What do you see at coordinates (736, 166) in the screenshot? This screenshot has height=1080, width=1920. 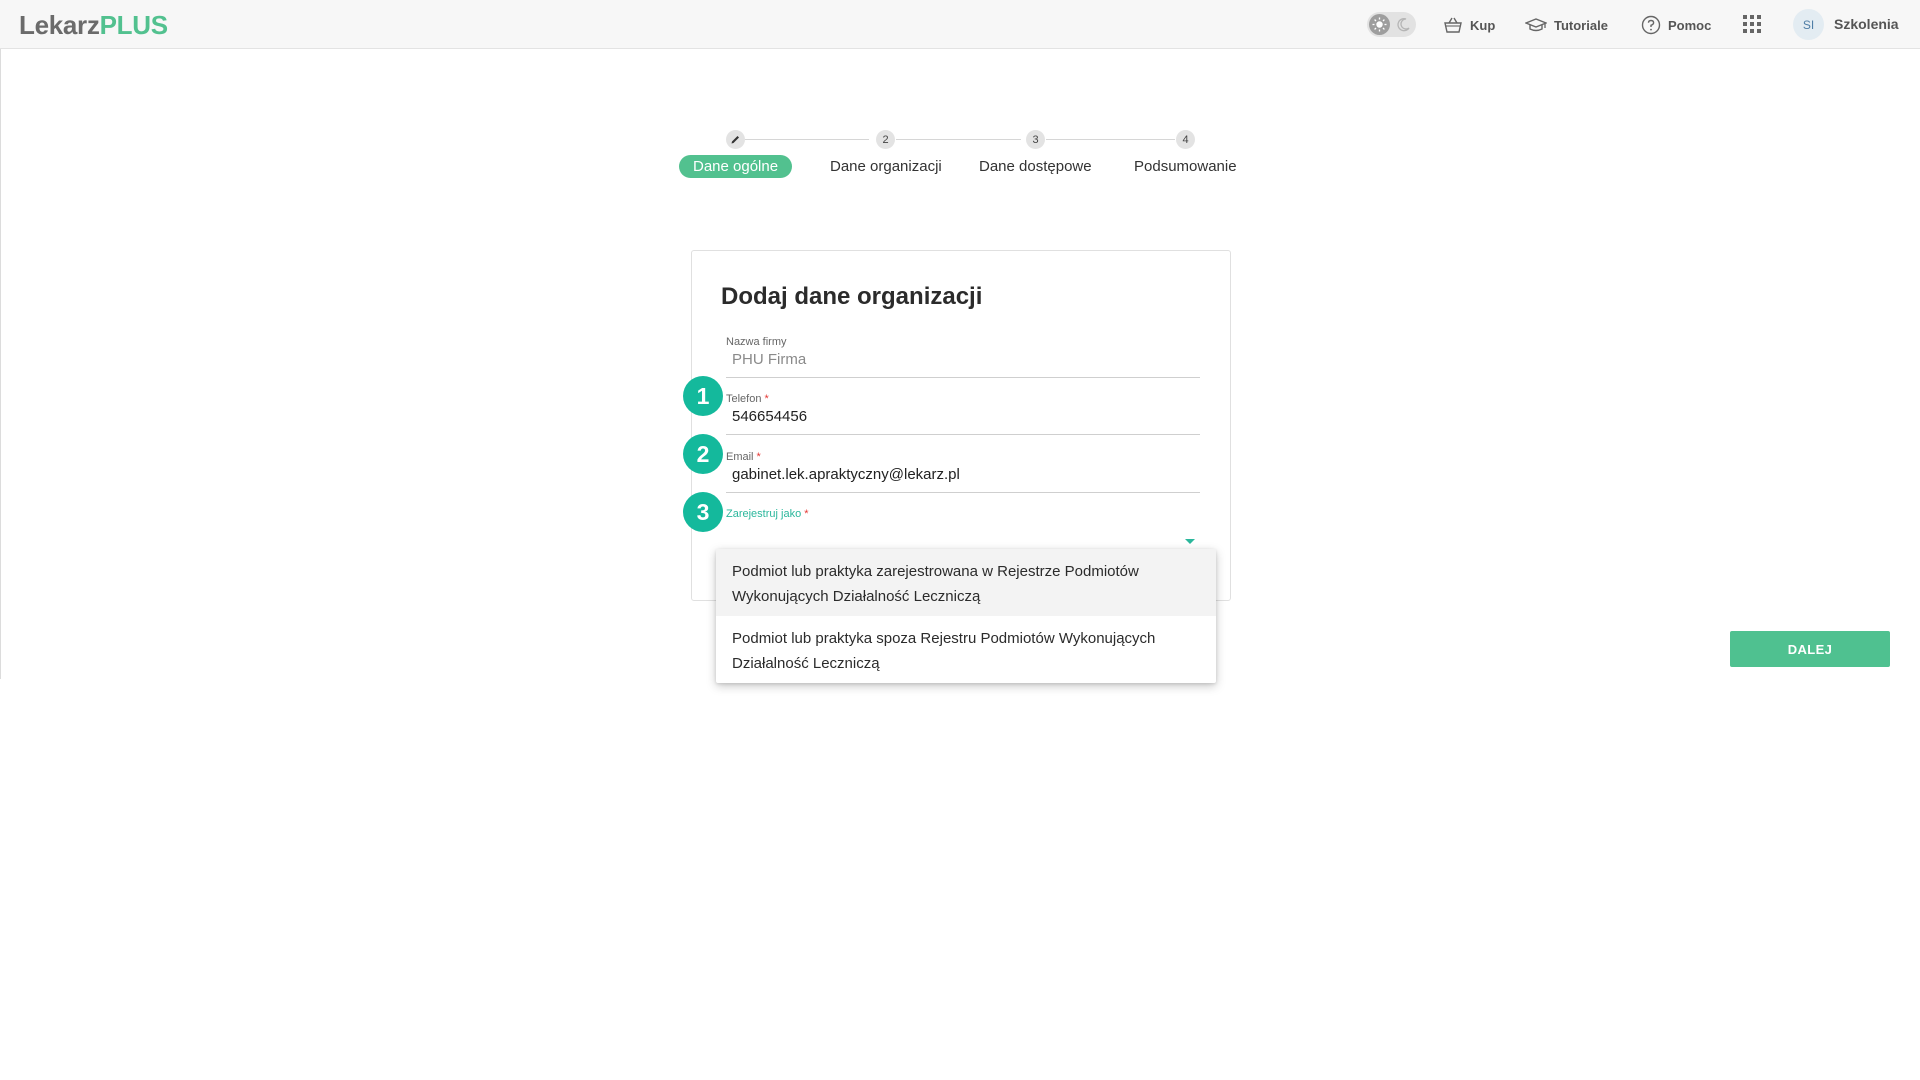 I see `step-1-label: Dane ogólne` at bounding box center [736, 166].